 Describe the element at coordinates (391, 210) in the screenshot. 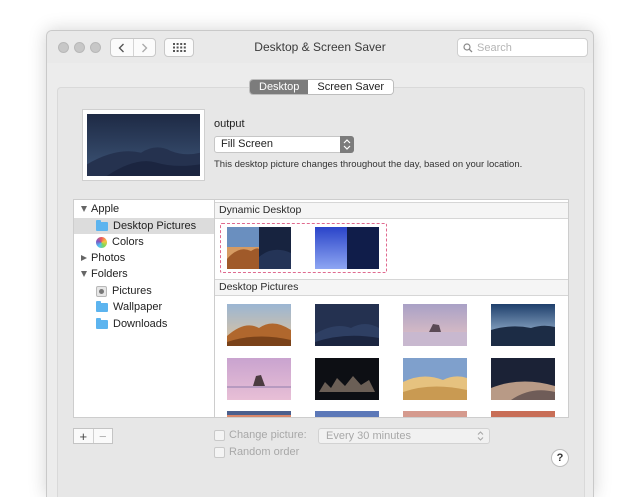

I see `section-header-dynamic: Dynamic Desktop` at that location.